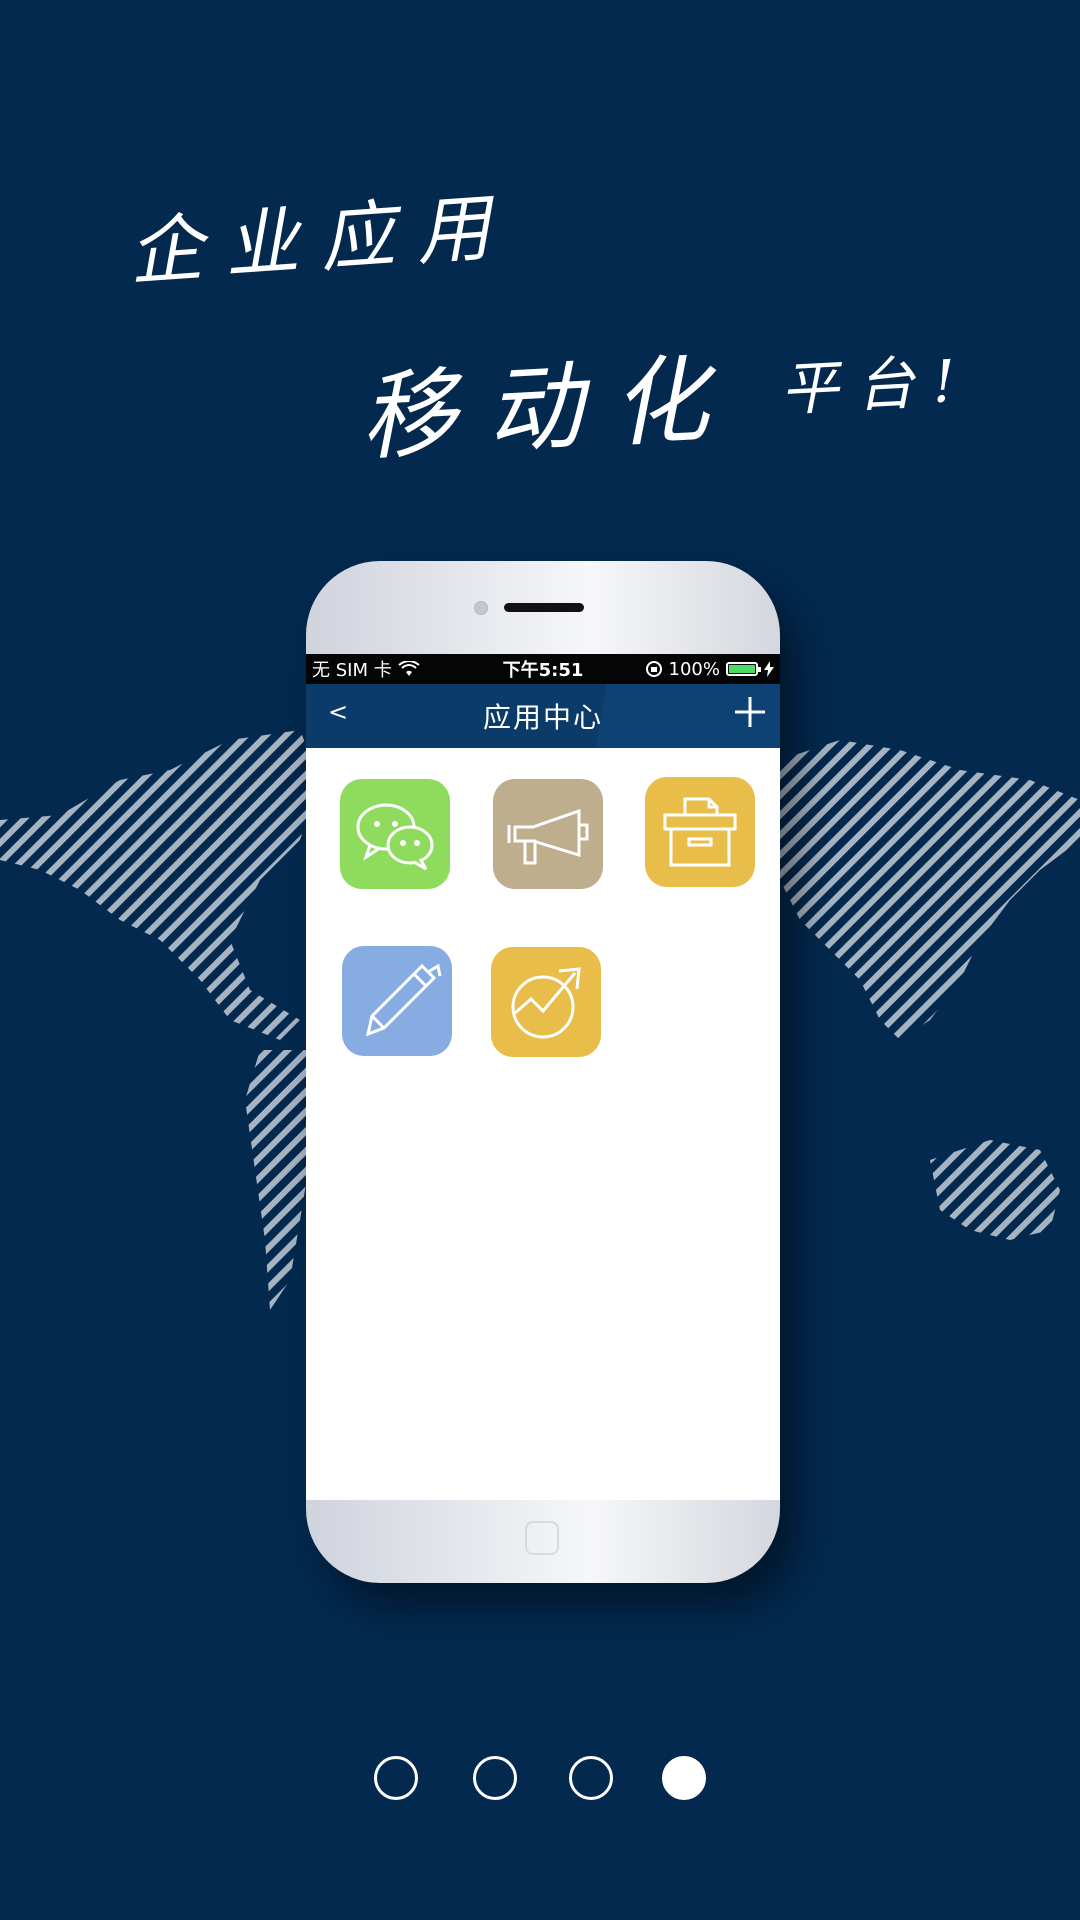  Describe the element at coordinates (694, 669) in the screenshot. I see `battery-percent: 100%` at that location.